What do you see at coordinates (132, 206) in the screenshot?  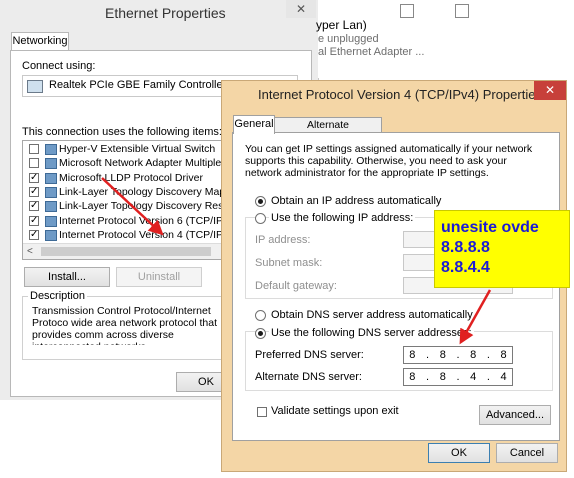 I see `arrow-to-ipv4-item` at bounding box center [132, 206].